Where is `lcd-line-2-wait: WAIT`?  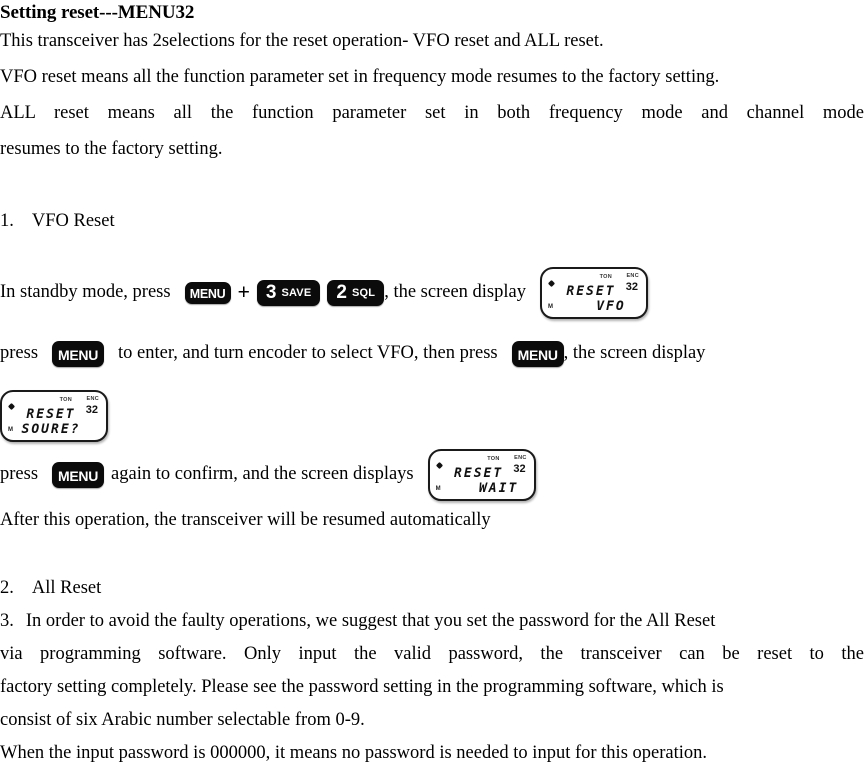
lcd-line-2-wait: WAIT is located at coordinates (498, 488).